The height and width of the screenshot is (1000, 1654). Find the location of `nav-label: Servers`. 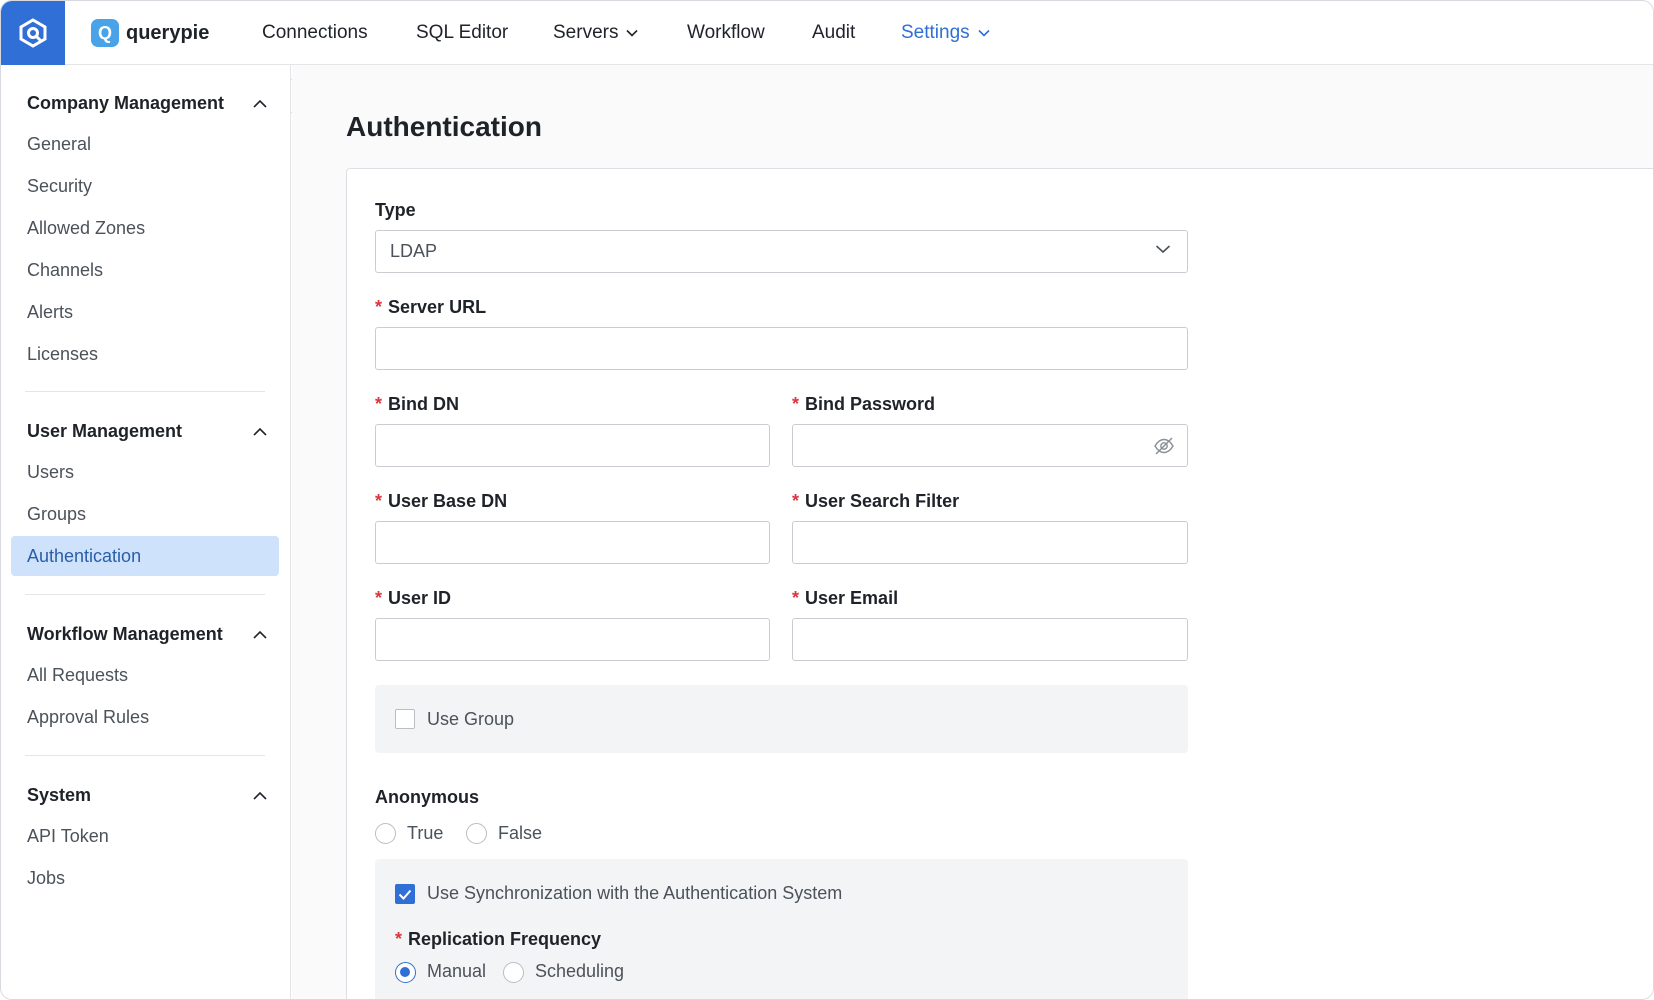

nav-label: Servers is located at coordinates (586, 32).